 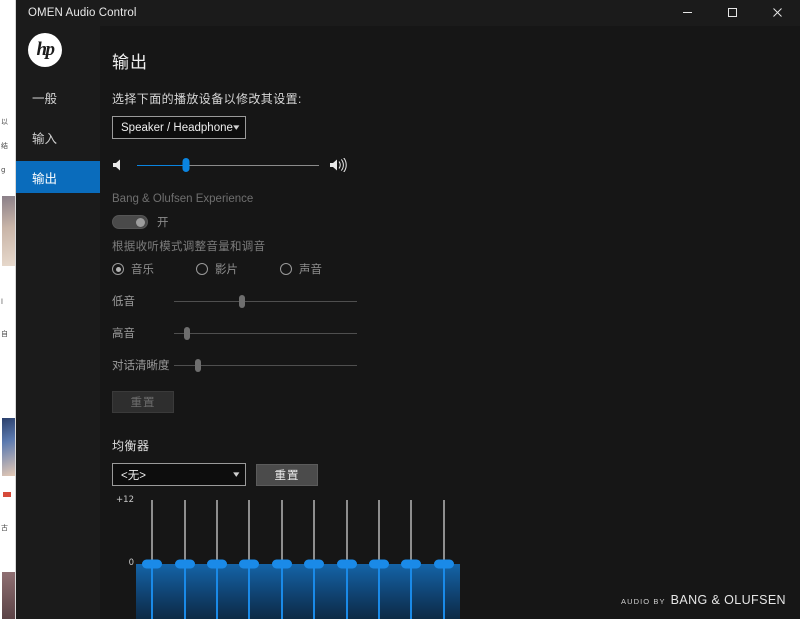 I want to click on dialog-clarity-slider, so click(x=265, y=365).